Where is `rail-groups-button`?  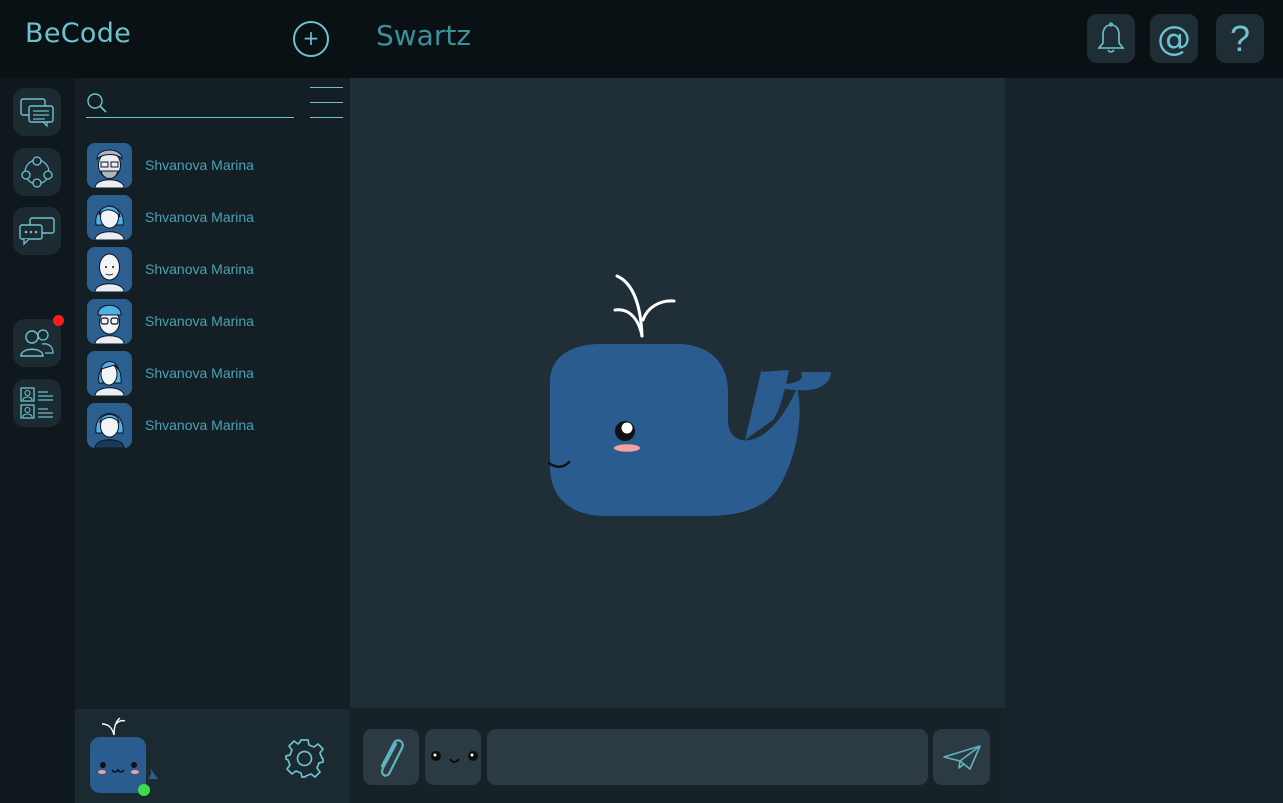 rail-groups-button is located at coordinates (37, 172).